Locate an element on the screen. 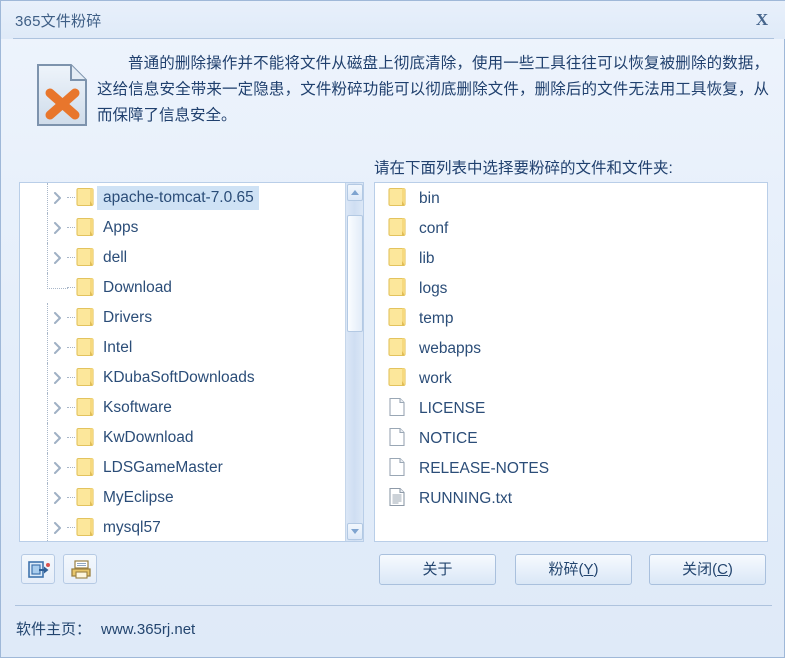  tree-item-label: dell is located at coordinates (115, 257).